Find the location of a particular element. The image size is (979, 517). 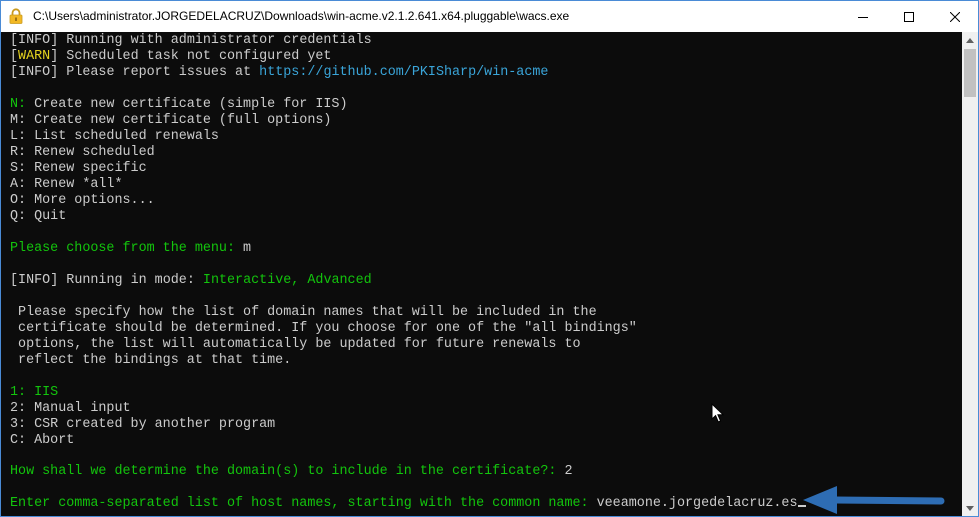

menu-item-renew-scheduled: R: Renew scheduled is located at coordinates (82, 153).